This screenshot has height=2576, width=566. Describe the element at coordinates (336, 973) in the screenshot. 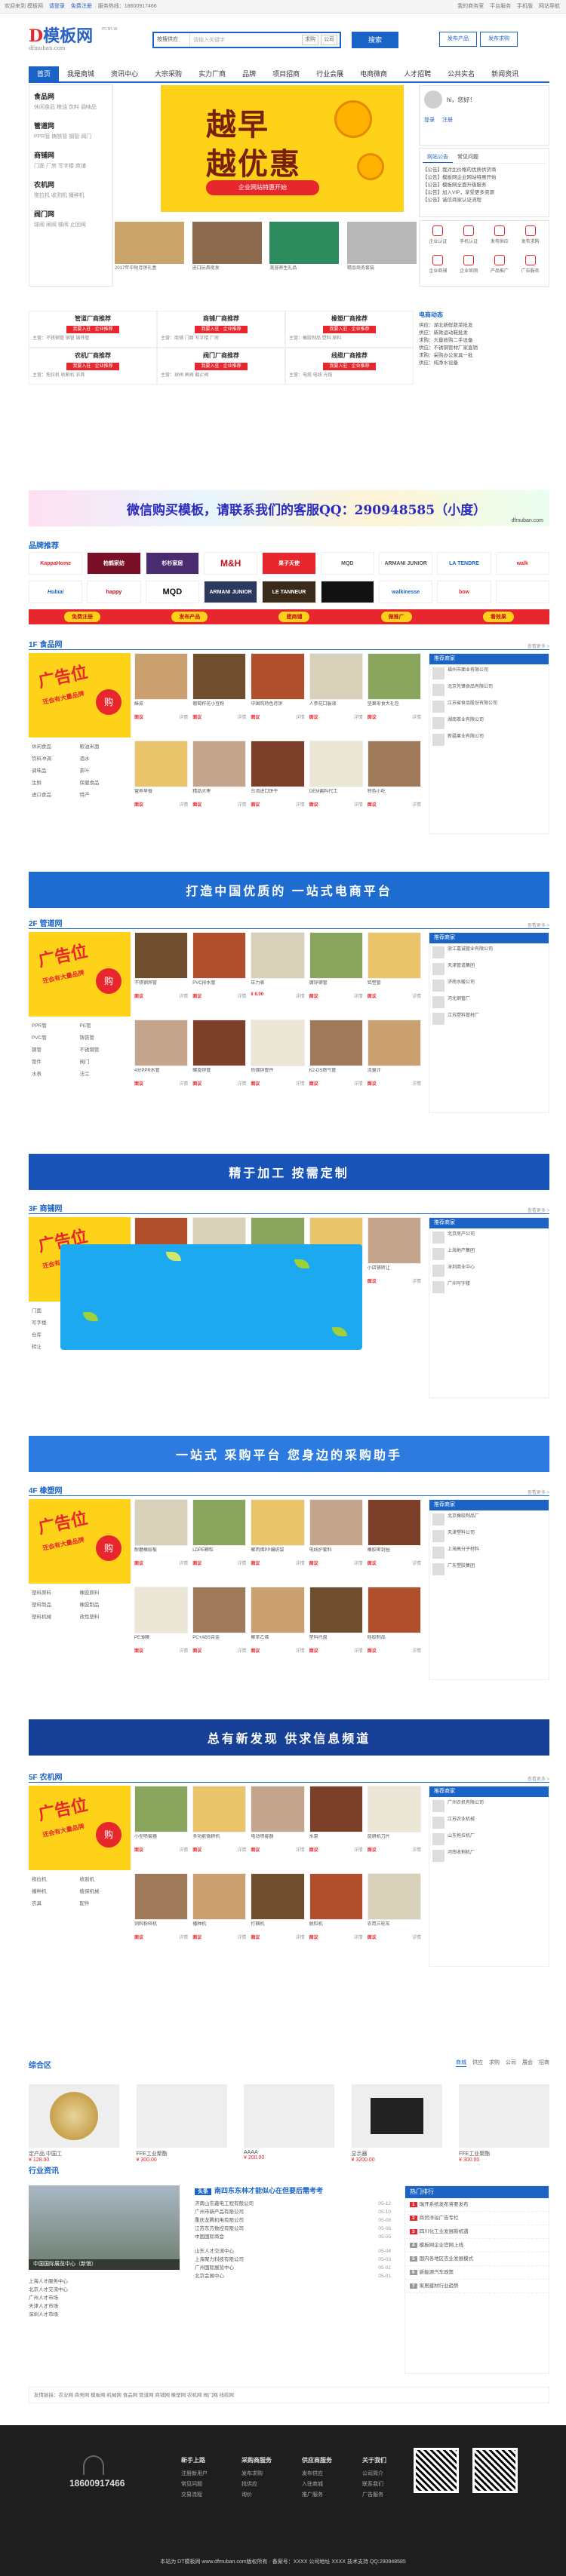

I see `product-card: 镀锌钢管 面议 详情` at that location.